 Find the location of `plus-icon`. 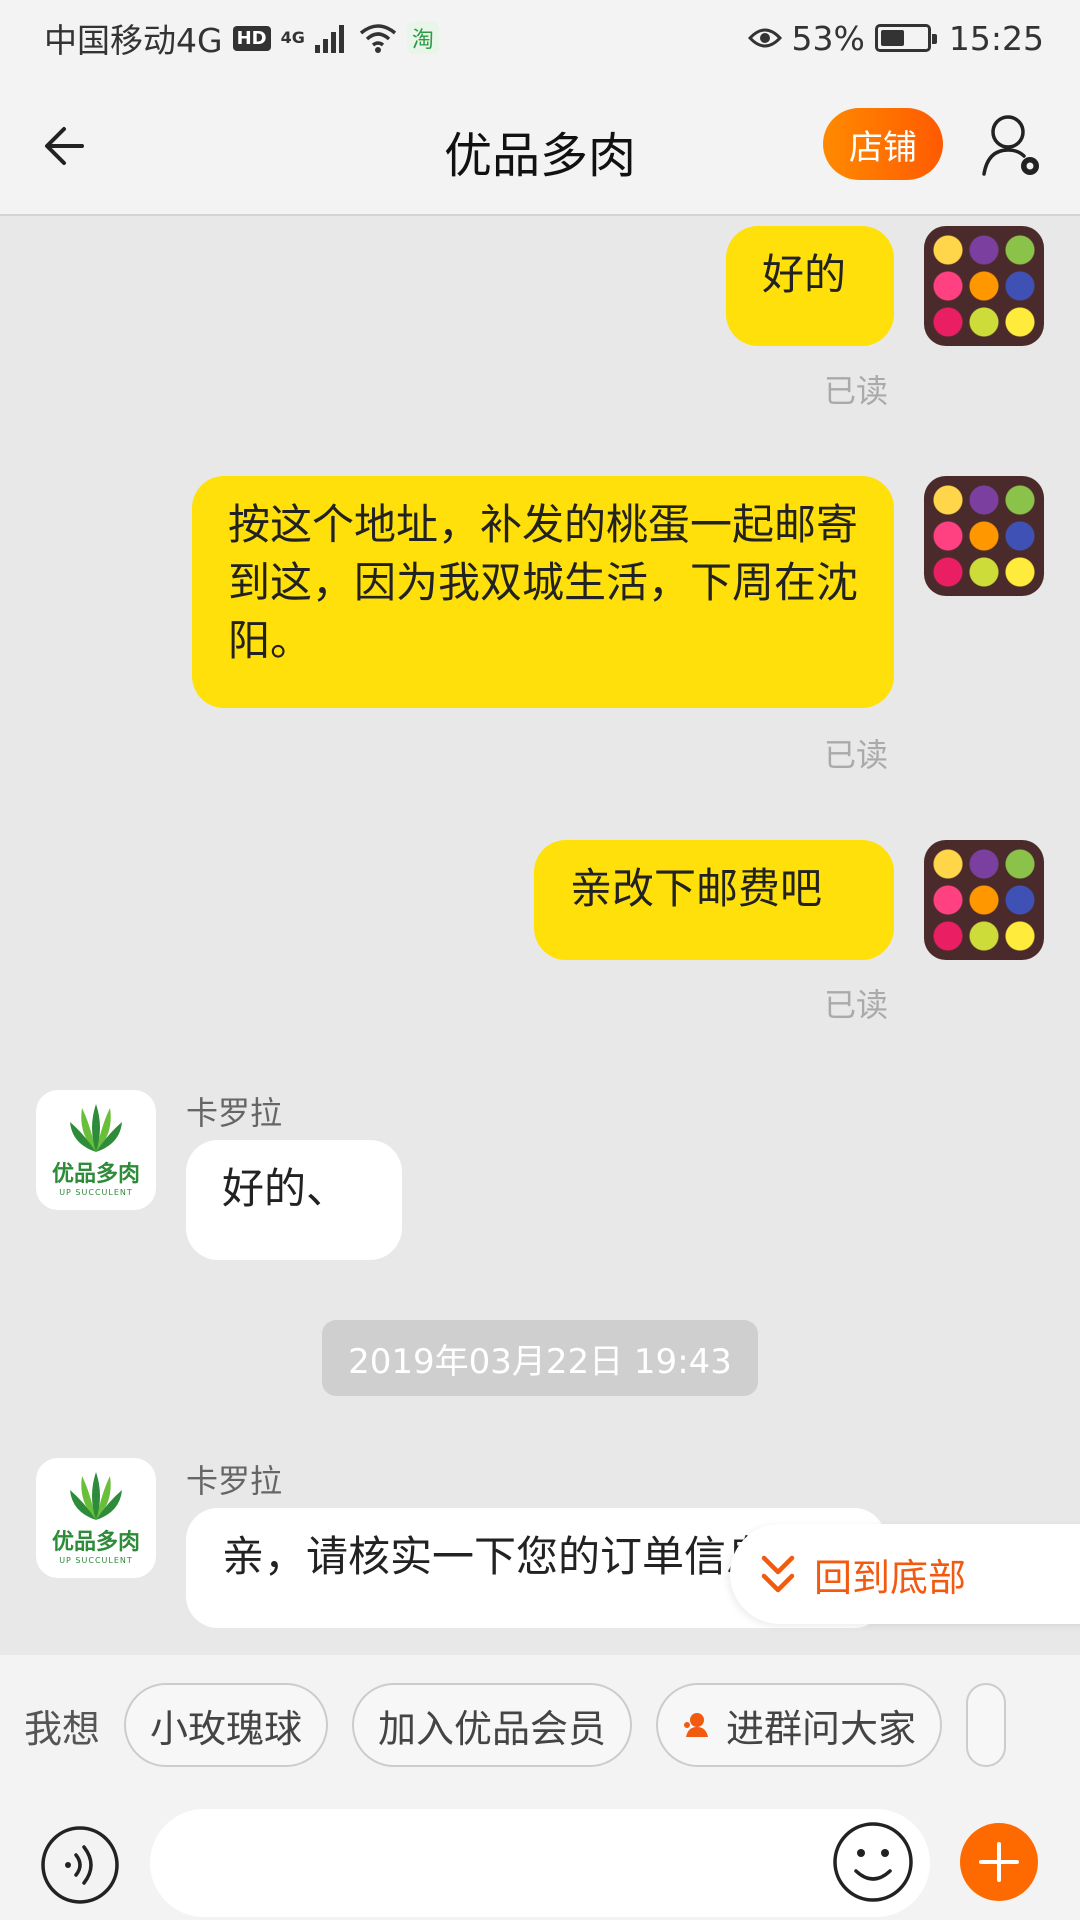

plus-icon is located at coordinates (999, 1862).